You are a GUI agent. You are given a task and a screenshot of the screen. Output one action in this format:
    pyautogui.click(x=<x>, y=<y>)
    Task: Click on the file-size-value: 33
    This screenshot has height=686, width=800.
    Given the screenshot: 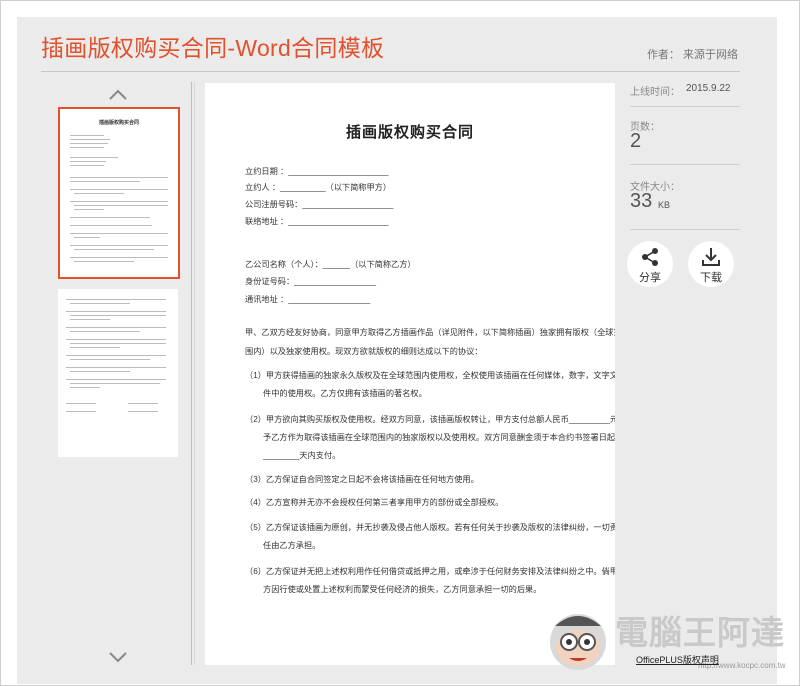 What is the action you would take?
    pyautogui.click(x=641, y=201)
    